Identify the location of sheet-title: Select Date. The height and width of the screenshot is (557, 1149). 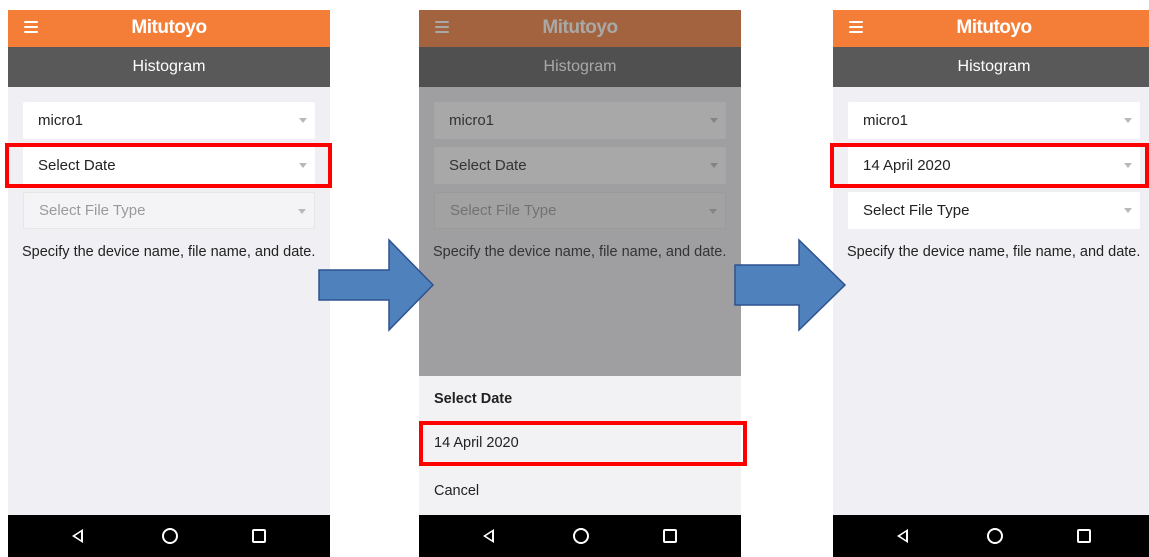
(473, 399).